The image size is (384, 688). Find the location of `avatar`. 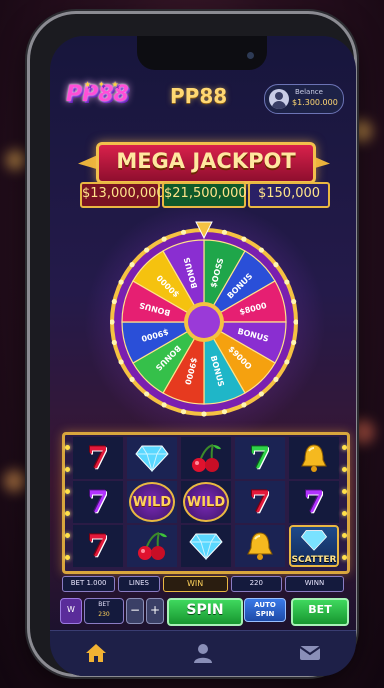

avatar is located at coordinates (279, 99).